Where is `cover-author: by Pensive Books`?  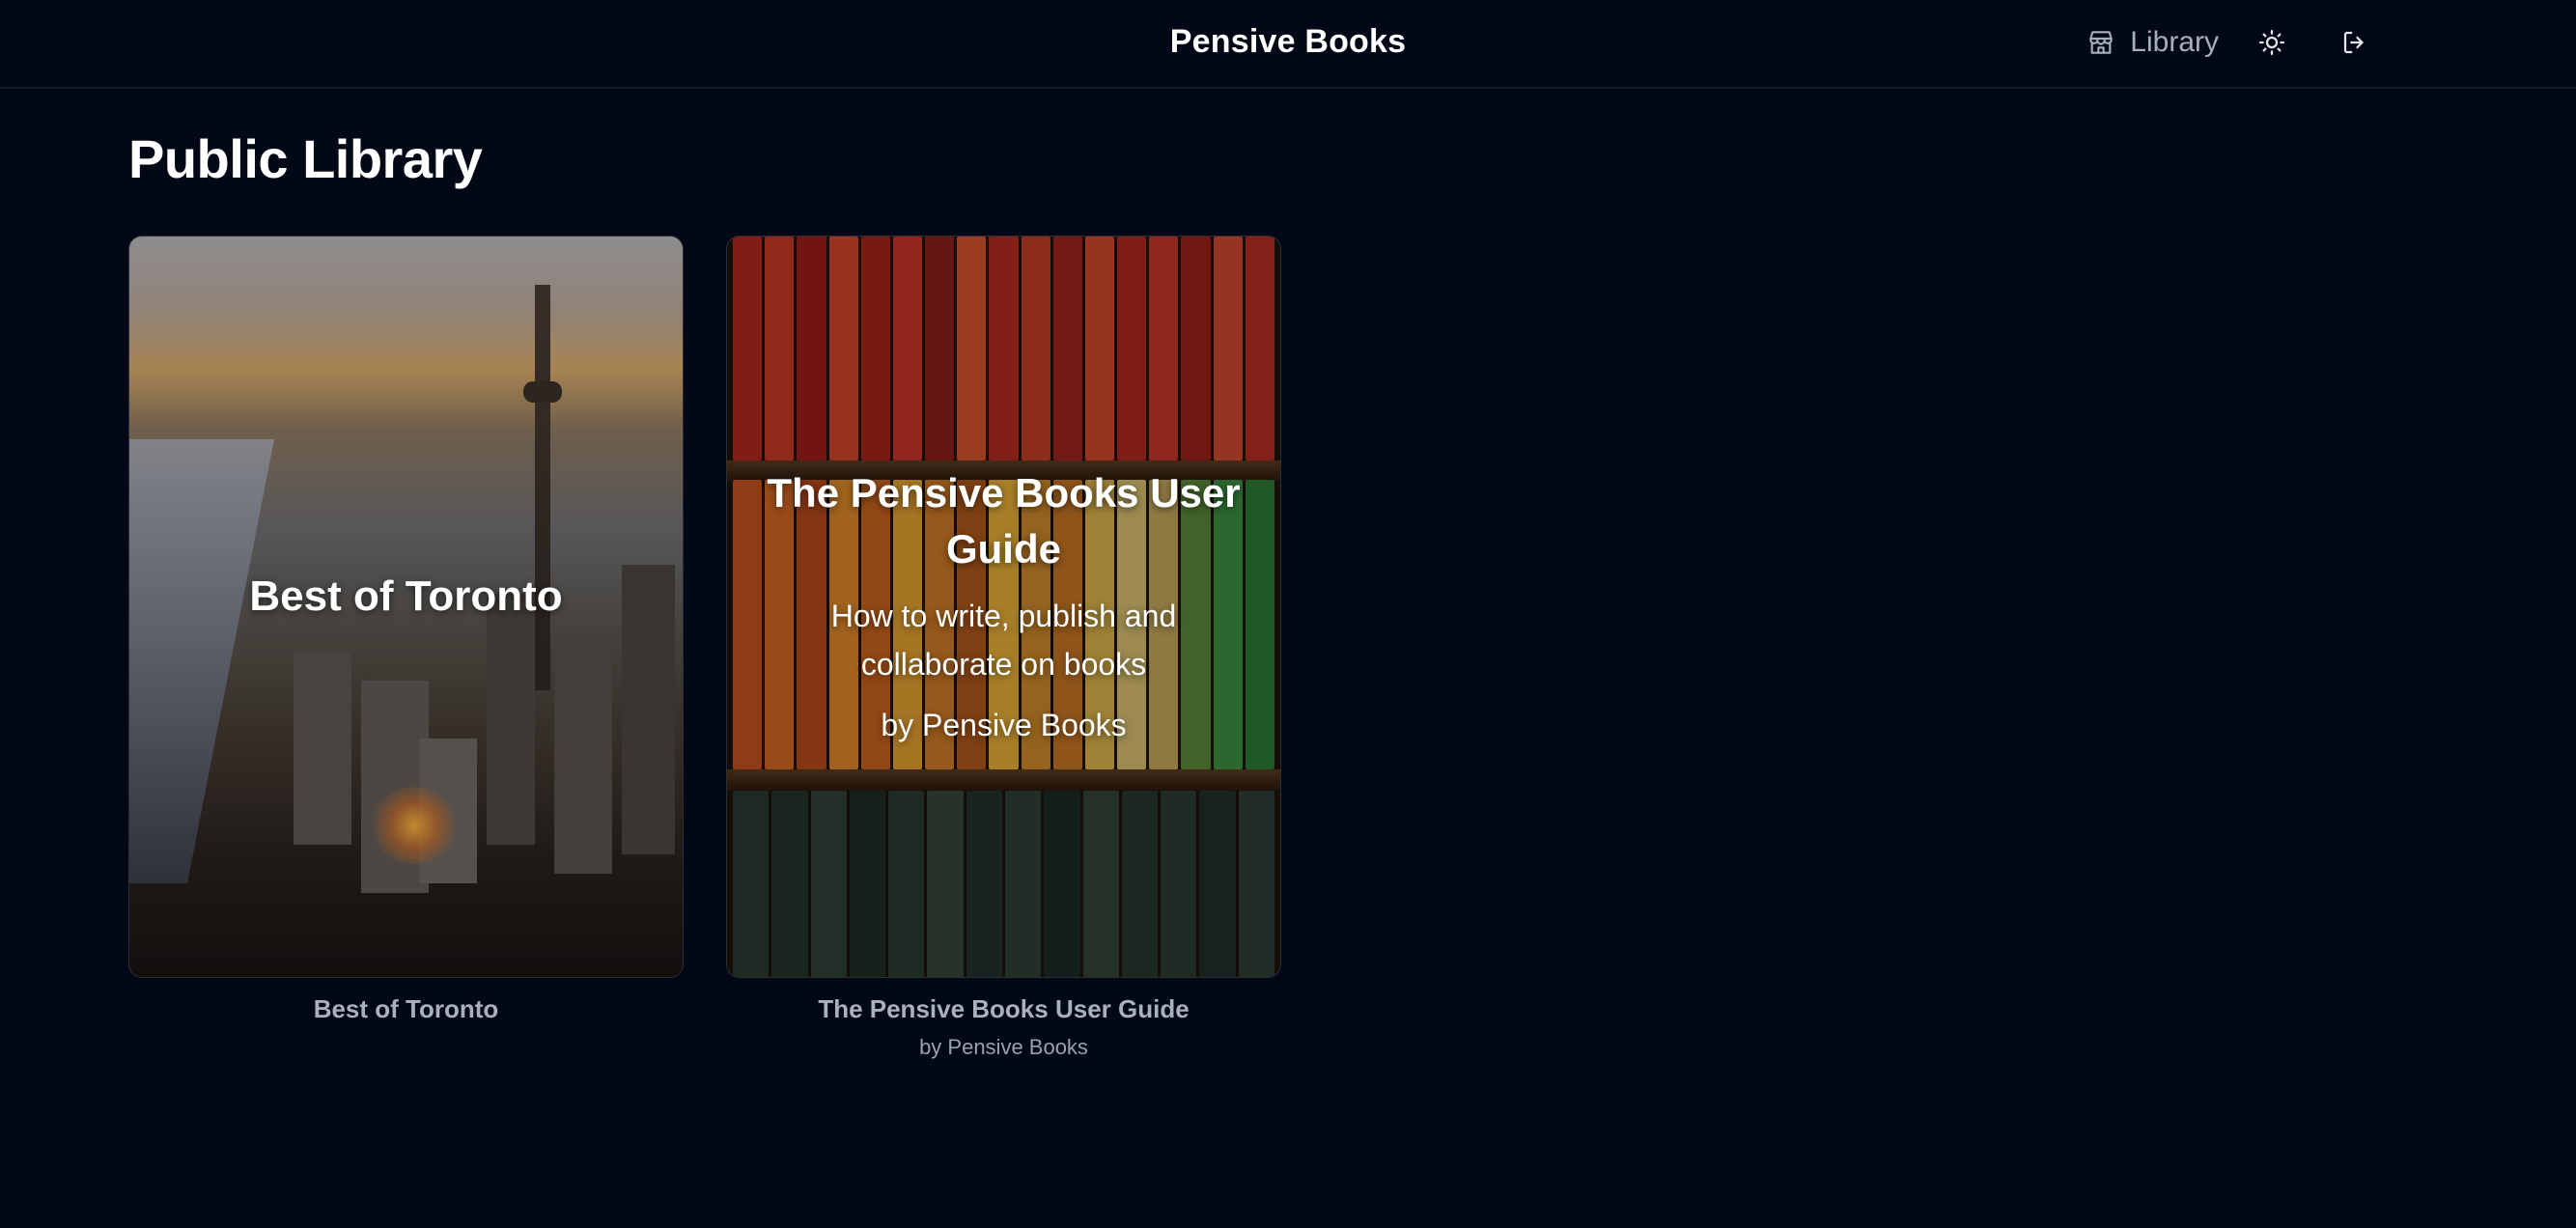 cover-author: by Pensive Books is located at coordinates (1004, 725).